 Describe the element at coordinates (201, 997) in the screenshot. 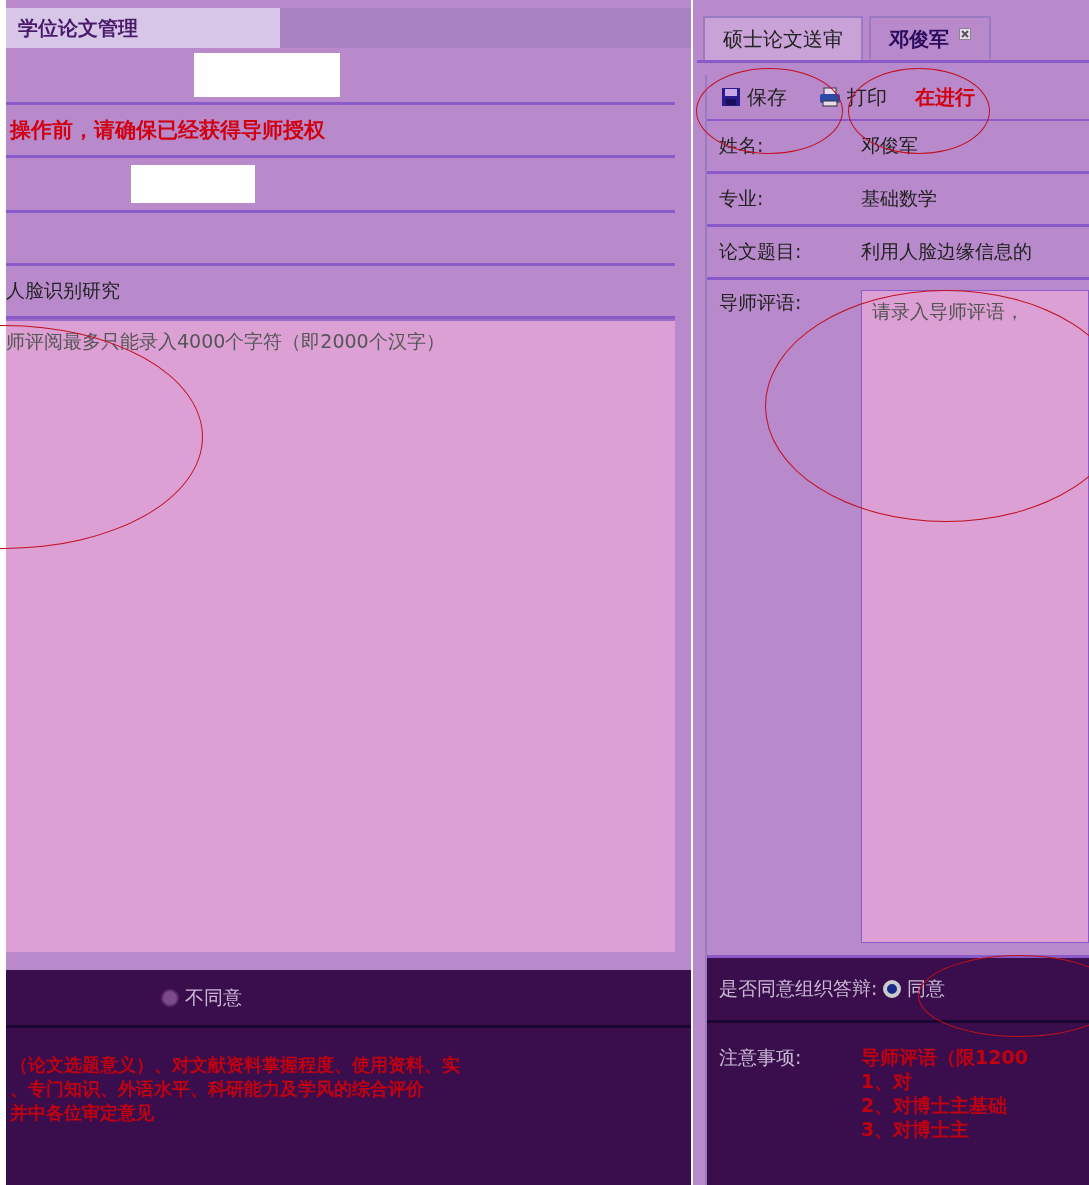

I see `radio-option: 不同意` at that location.